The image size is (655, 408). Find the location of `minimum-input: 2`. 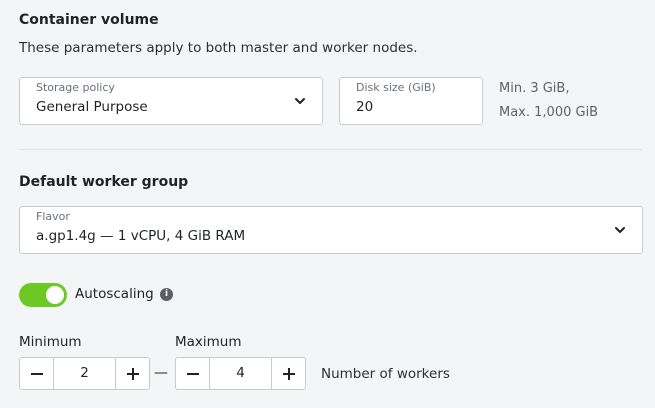

minimum-input: 2 is located at coordinates (84, 373).